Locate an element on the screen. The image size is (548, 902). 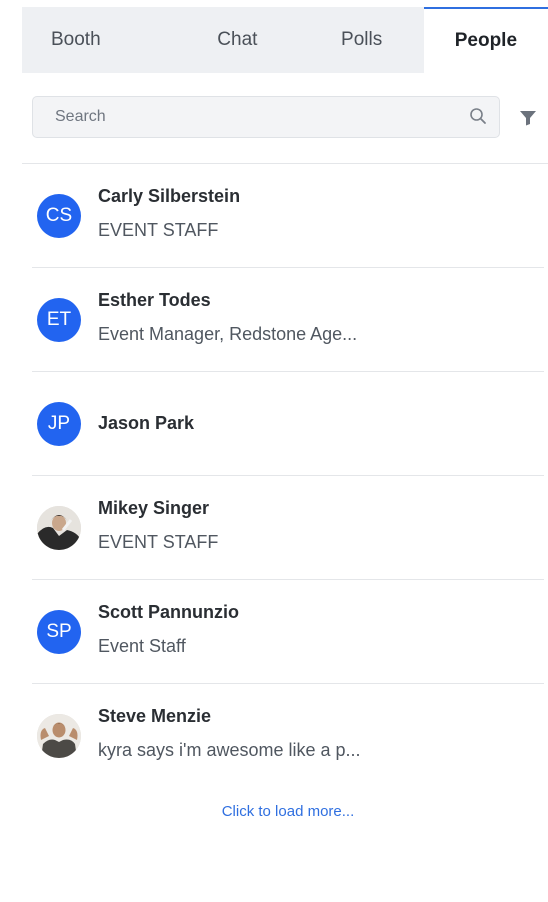
avatar: ET is located at coordinates (59, 320).